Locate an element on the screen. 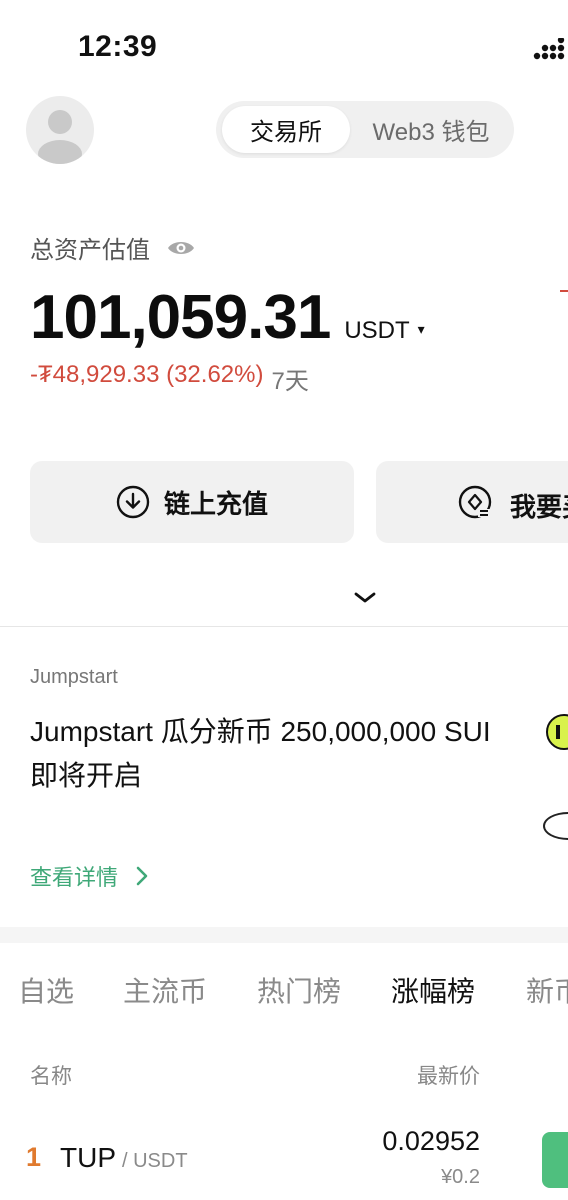 The width and height of the screenshot is (568, 1200). coin-illustration-icon is located at coordinates (557, 732).